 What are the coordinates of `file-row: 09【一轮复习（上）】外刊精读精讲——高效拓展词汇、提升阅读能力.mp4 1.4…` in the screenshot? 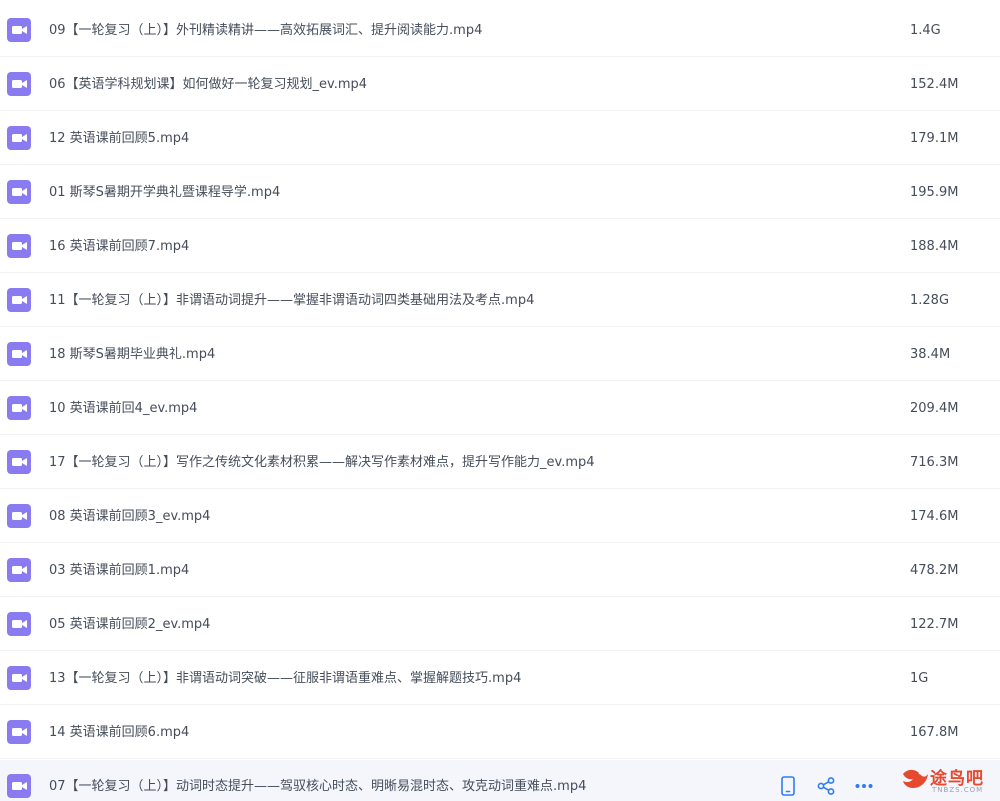 It's located at (500, 30).